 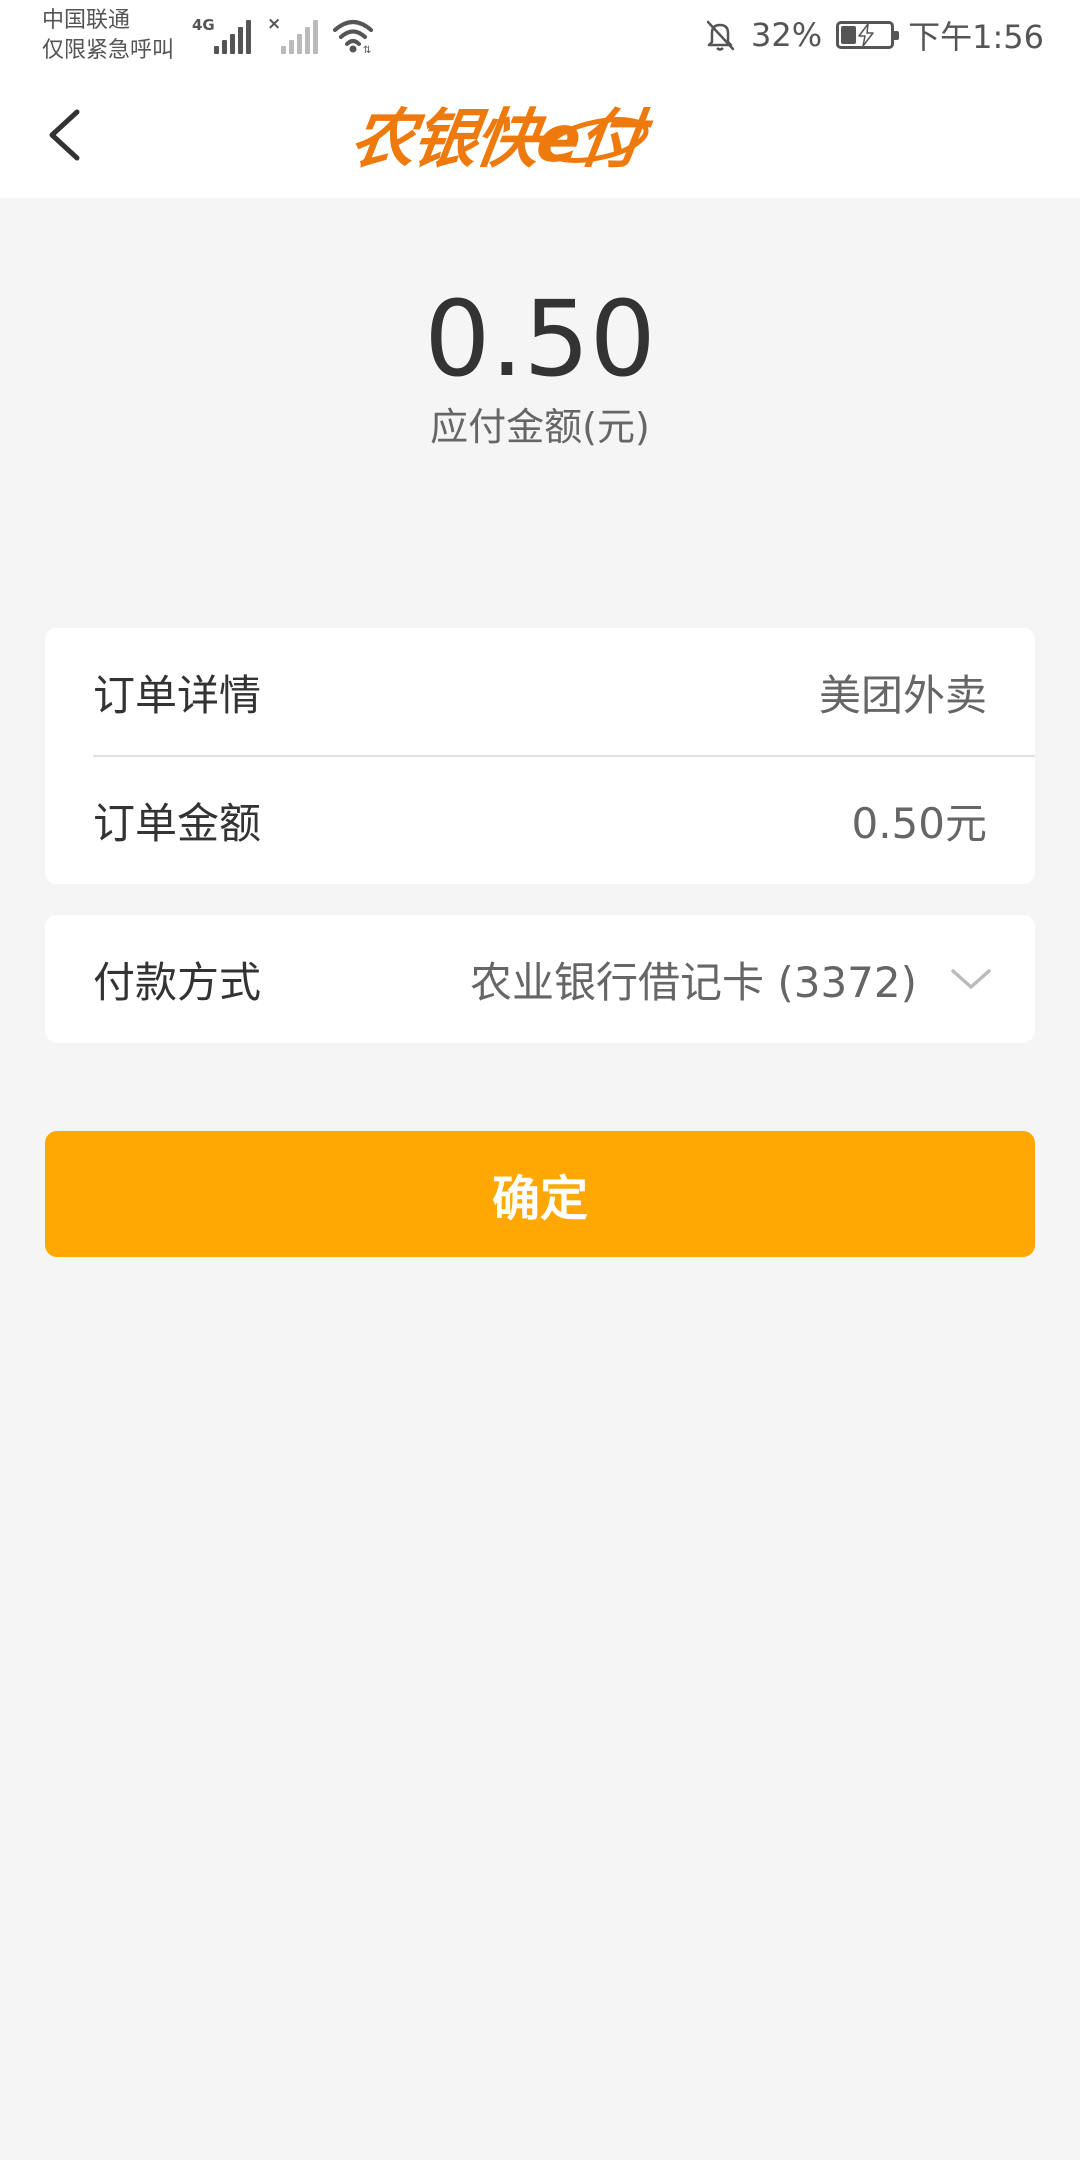 I want to click on carrier-info: 中国联通 仅限紧急呼叫, so click(x=108, y=36).